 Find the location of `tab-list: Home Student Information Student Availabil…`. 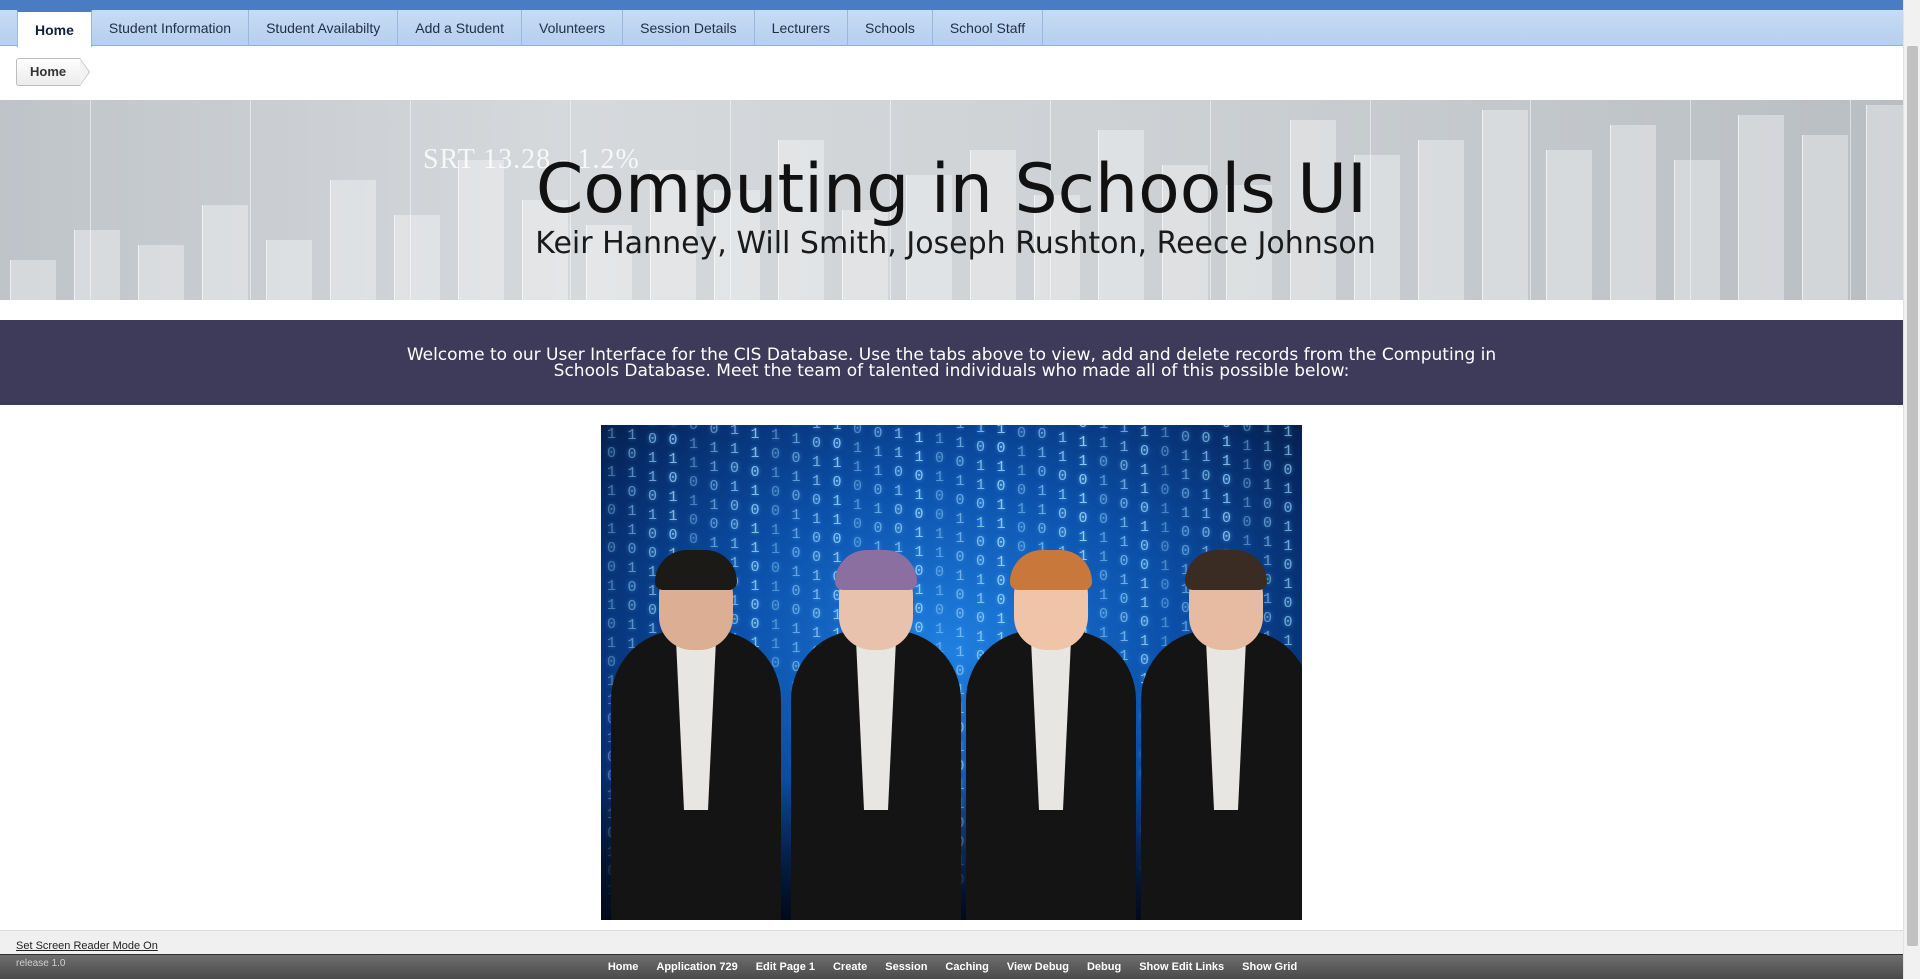

tab-list: Home Student Information Student Availabil… is located at coordinates (530, 28).